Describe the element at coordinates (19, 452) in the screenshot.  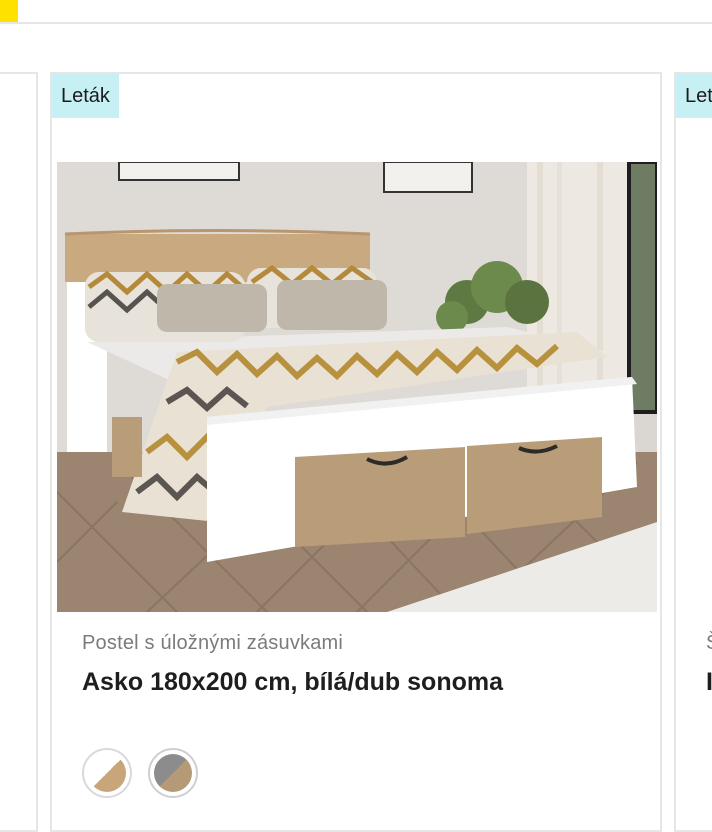
I see `product-card-previous` at that location.